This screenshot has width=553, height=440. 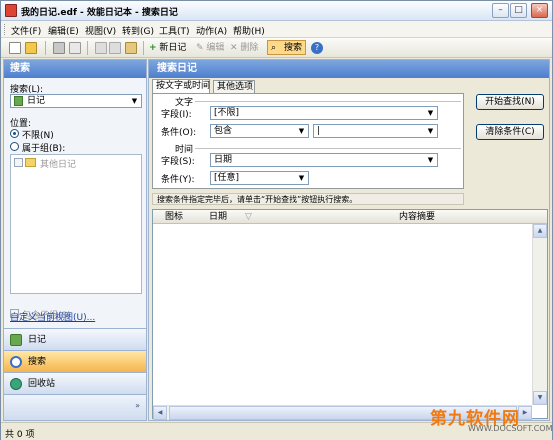 I want to click on new-file-icon, so click(x=15, y=48).